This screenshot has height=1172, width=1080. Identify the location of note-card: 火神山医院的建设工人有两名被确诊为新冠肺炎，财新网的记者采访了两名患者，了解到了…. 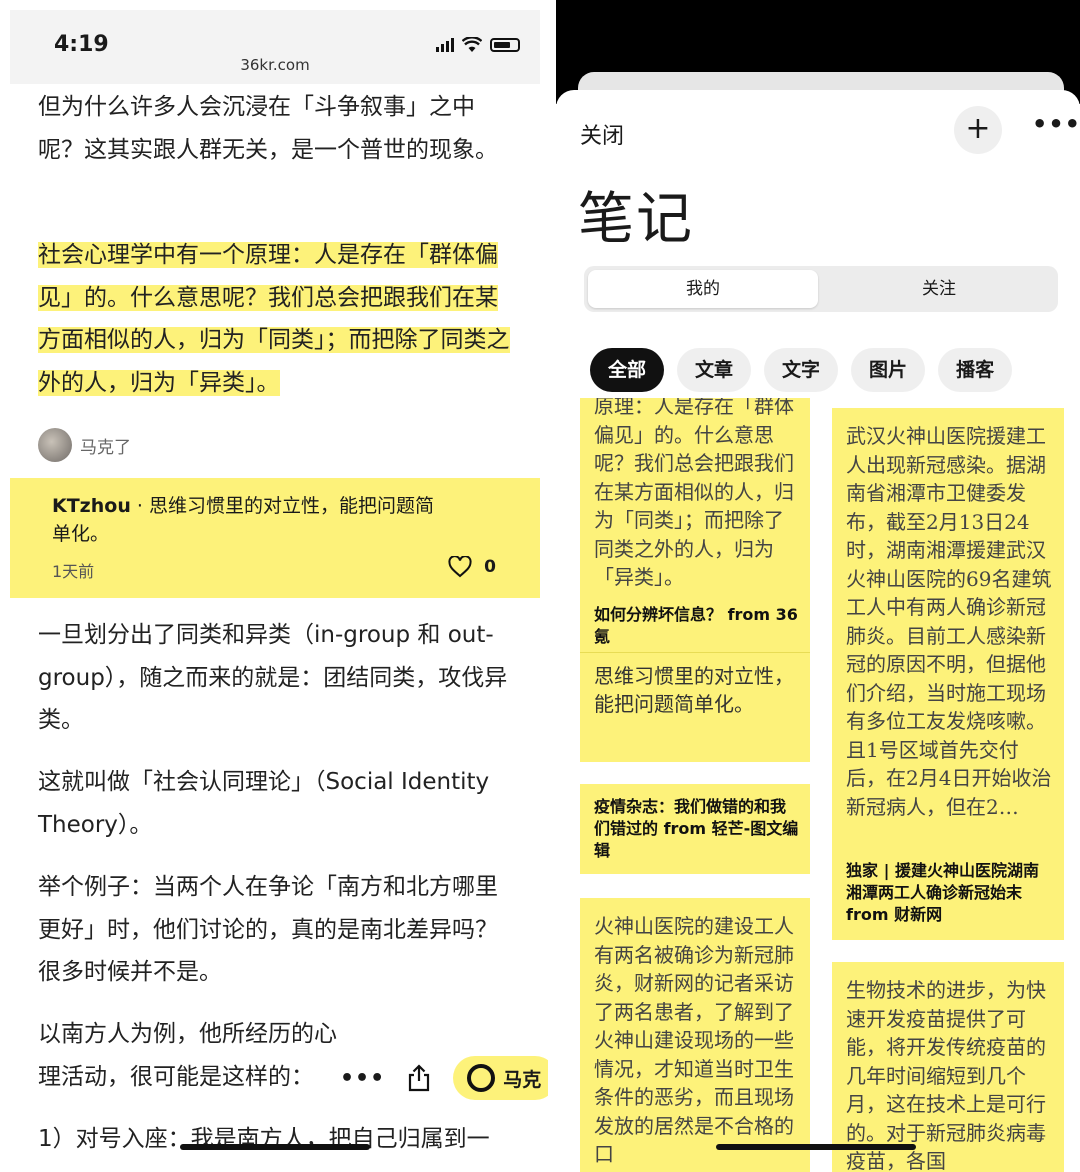
(695, 1035).